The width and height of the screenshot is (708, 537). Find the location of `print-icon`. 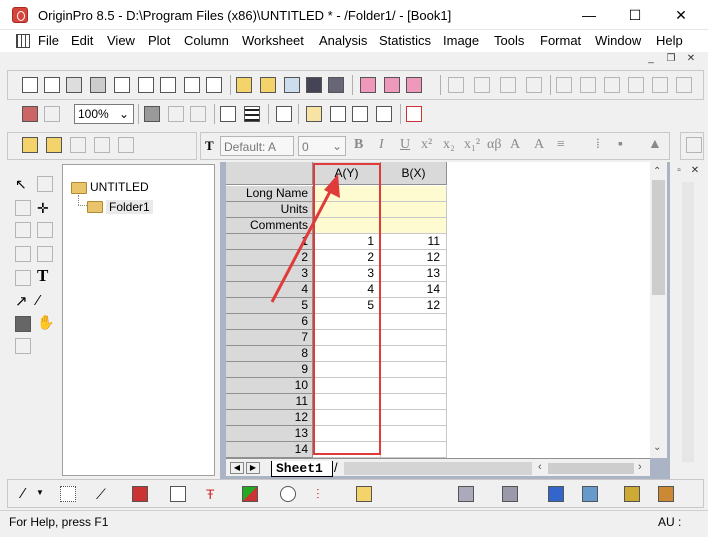

print-icon is located at coordinates (152, 114).